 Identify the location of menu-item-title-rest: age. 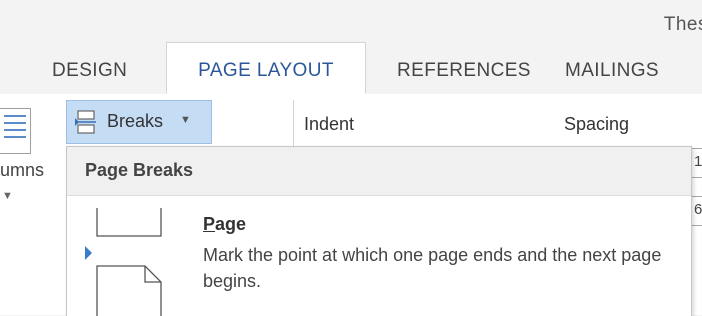
(231, 224).